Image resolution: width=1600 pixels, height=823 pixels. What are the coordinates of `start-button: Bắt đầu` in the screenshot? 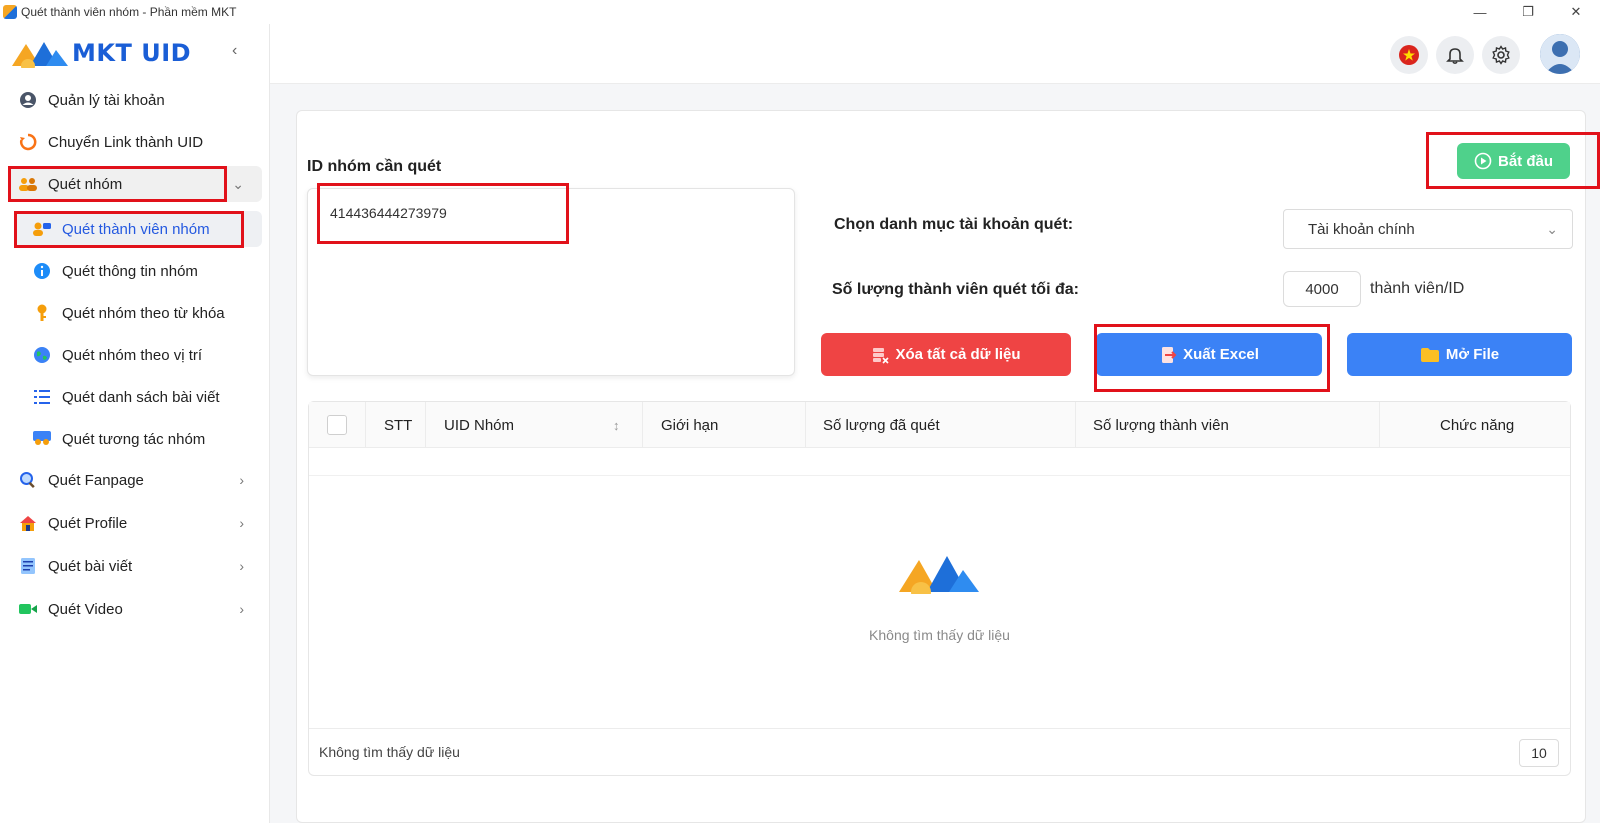 It's located at (1513, 161).